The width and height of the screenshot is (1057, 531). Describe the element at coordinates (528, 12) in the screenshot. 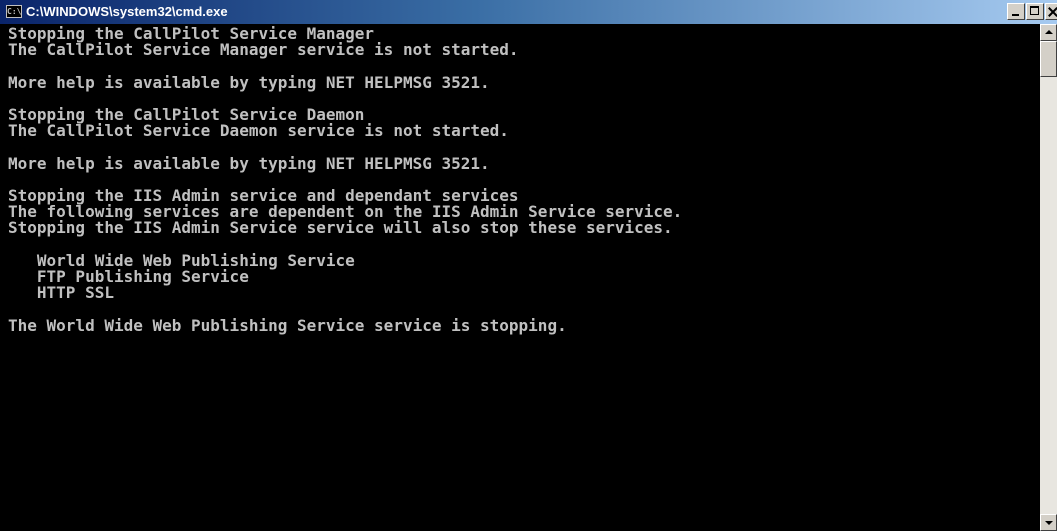

I see `title-bar: C:\ C:\WINDOWS\system32\cmd.exe` at that location.